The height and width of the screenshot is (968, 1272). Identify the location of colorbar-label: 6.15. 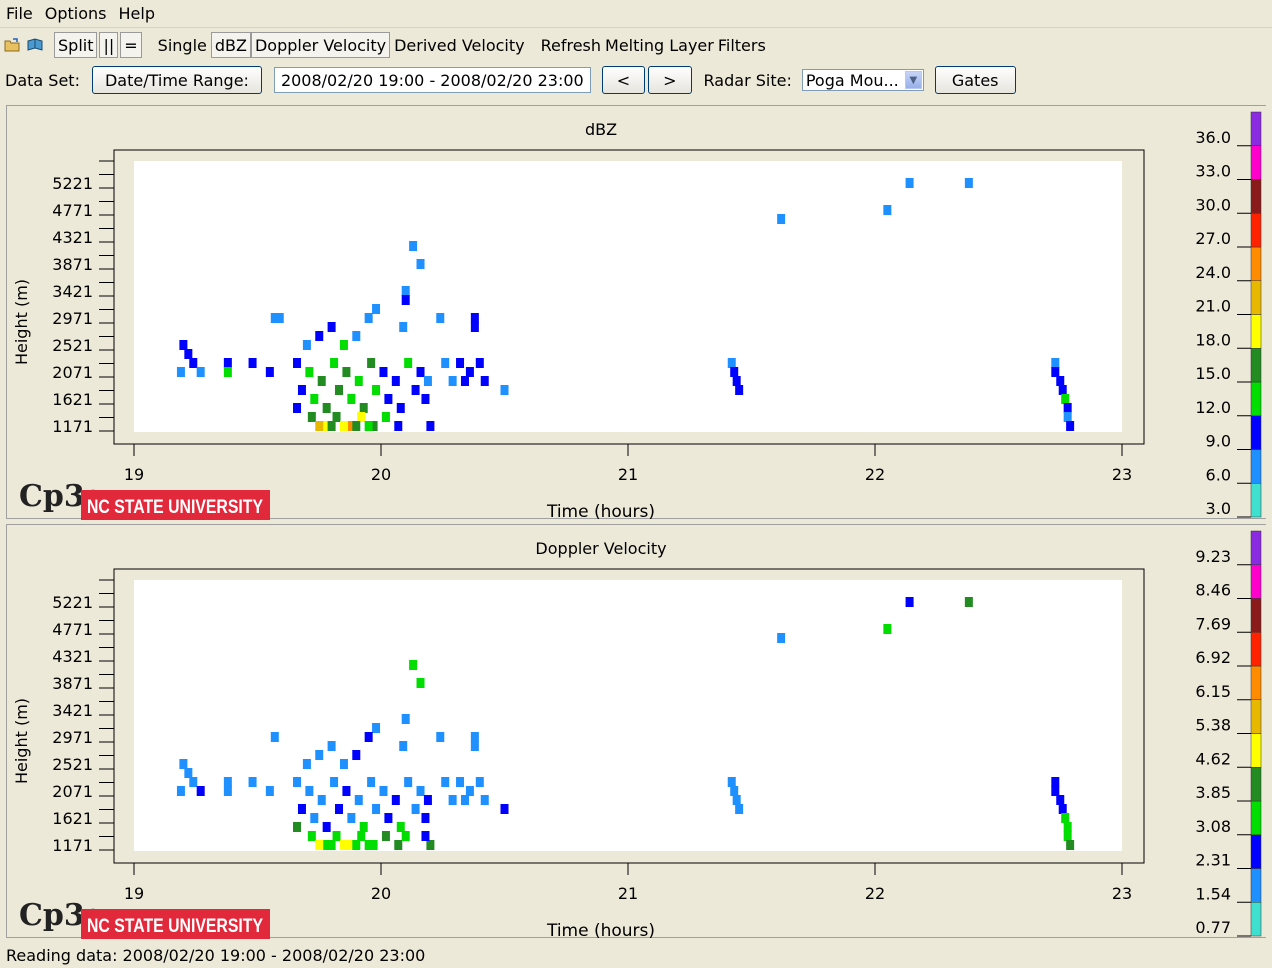
(1213, 691).